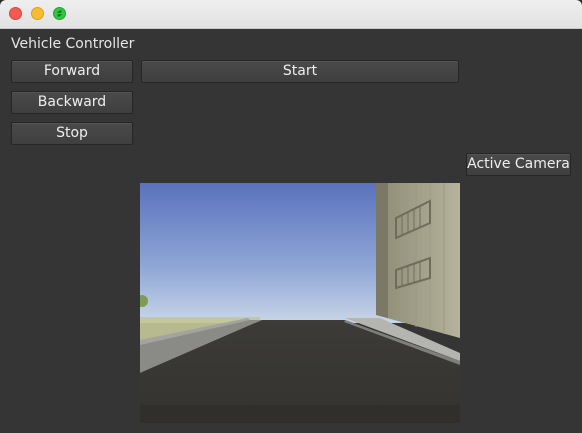 The width and height of the screenshot is (582, 433). Describe the element at coordinates (59, 13) in the screenshot. I see `maximize-icon` at that location.